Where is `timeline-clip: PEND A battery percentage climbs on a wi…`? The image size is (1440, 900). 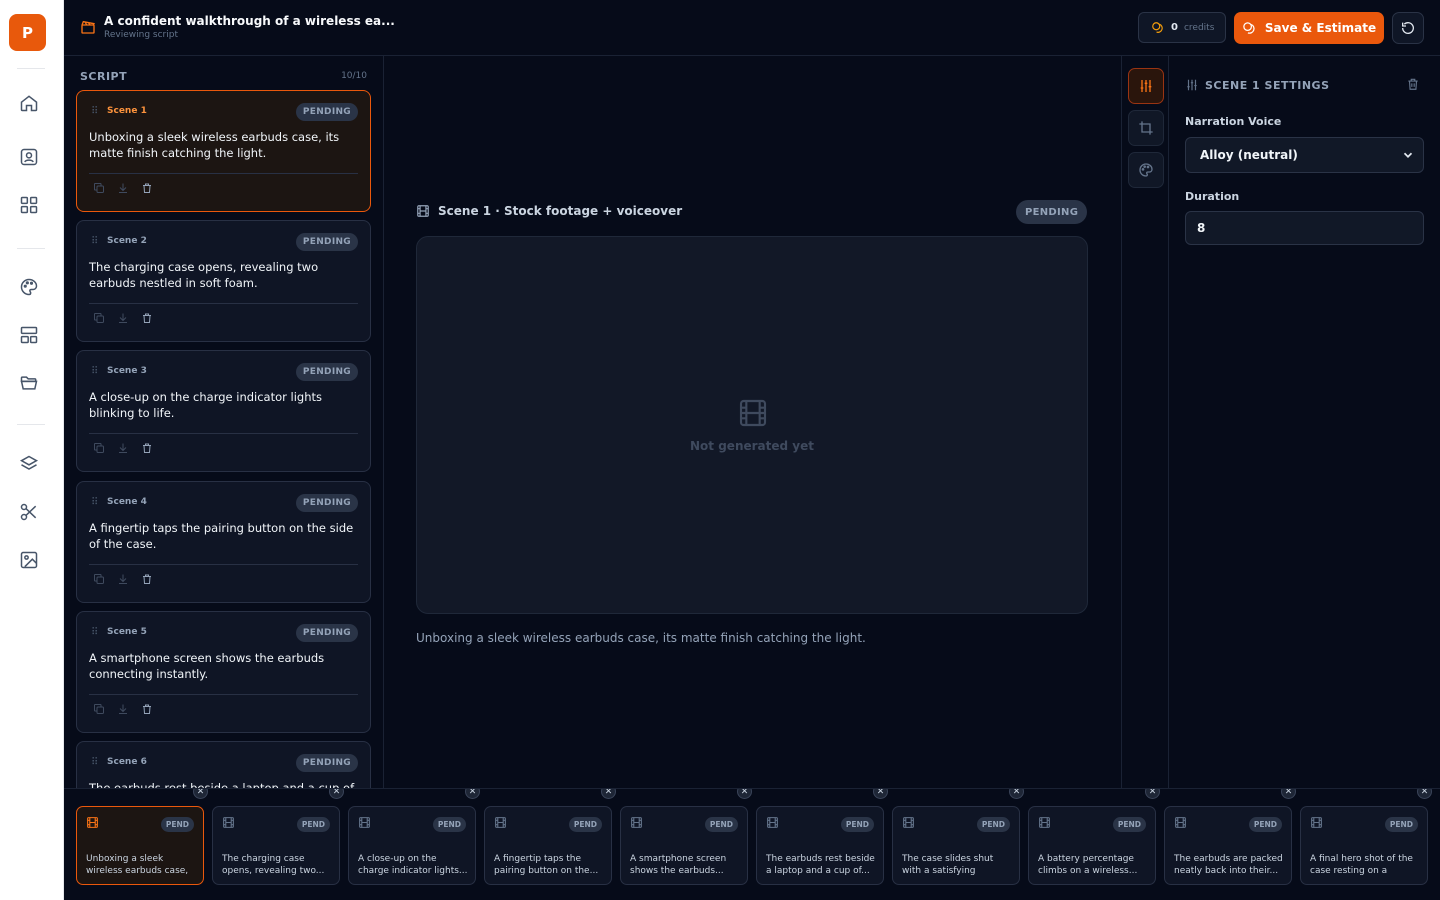 timeline-clip: PEND A battery percentage climbs on a wi… is located at coordinates (1092, 845).